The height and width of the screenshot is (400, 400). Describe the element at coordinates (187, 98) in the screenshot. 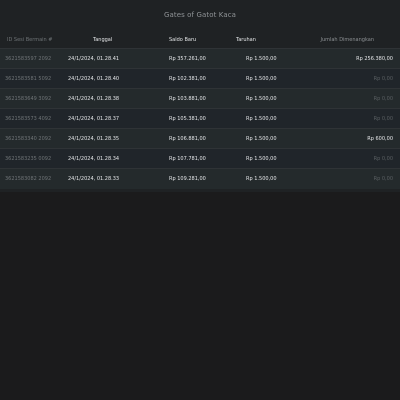

I see `balance-cell: Rp 103.881,00` at that location.